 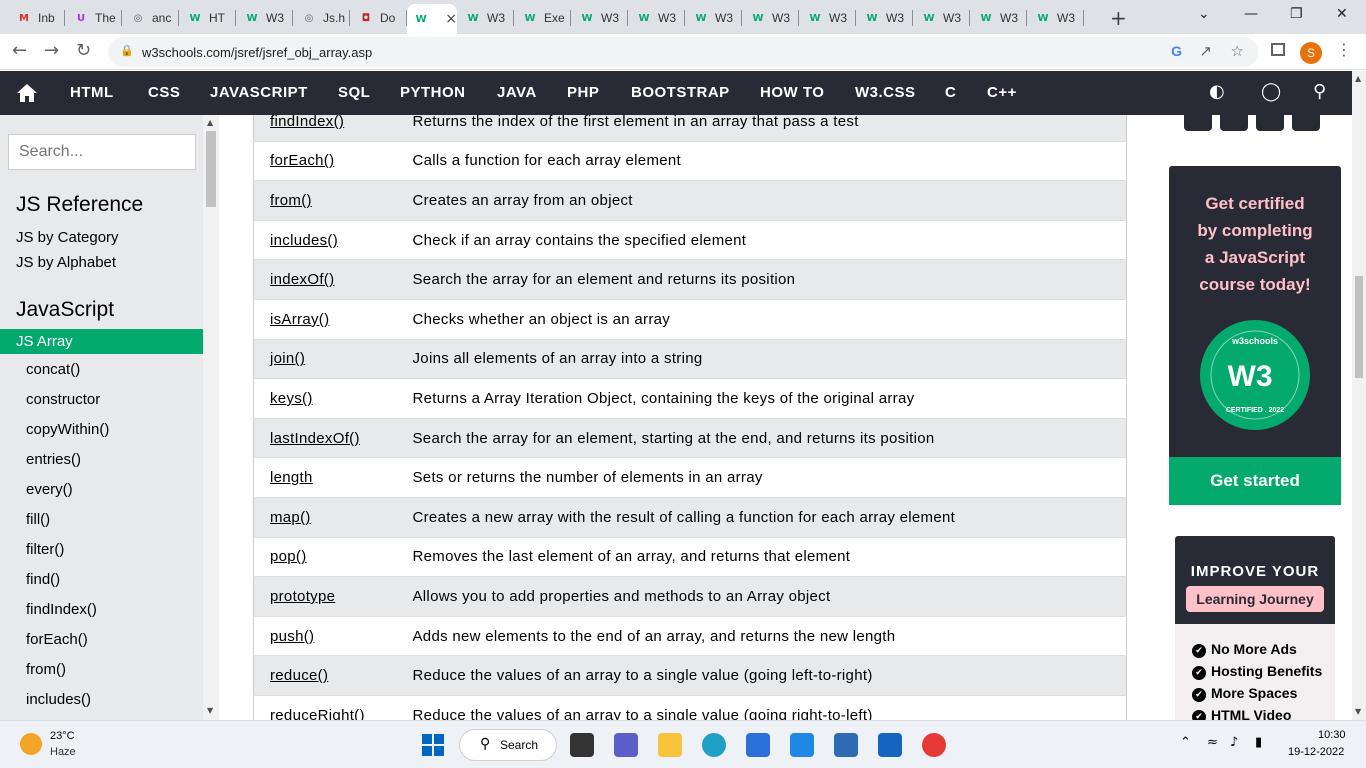 What do you see at coordinates (1316, 752) in the screenshot?
I see `clock-date: 19-12-2022` at bounding box center [1316, 752].